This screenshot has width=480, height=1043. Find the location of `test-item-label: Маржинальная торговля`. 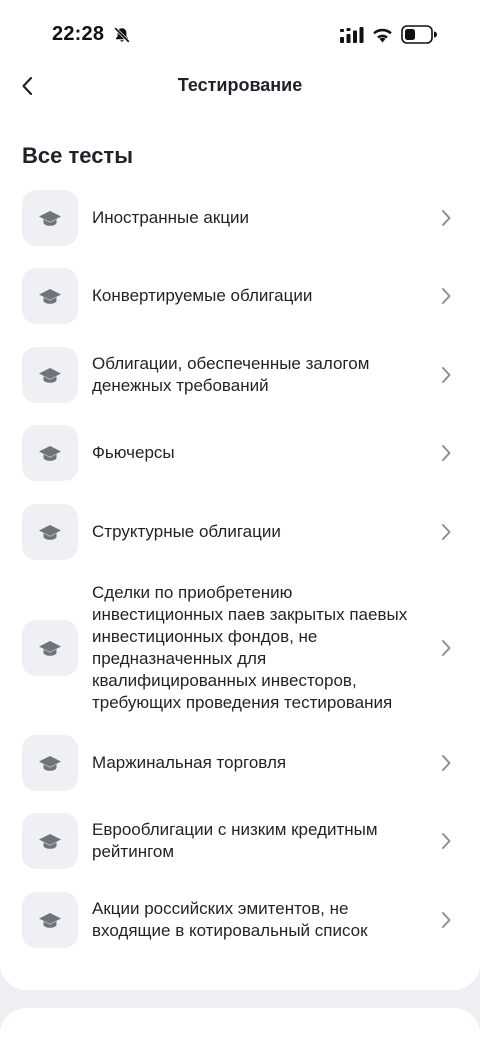

test-item-label: Маржинальная торговля is located at coordinates (189, 762).